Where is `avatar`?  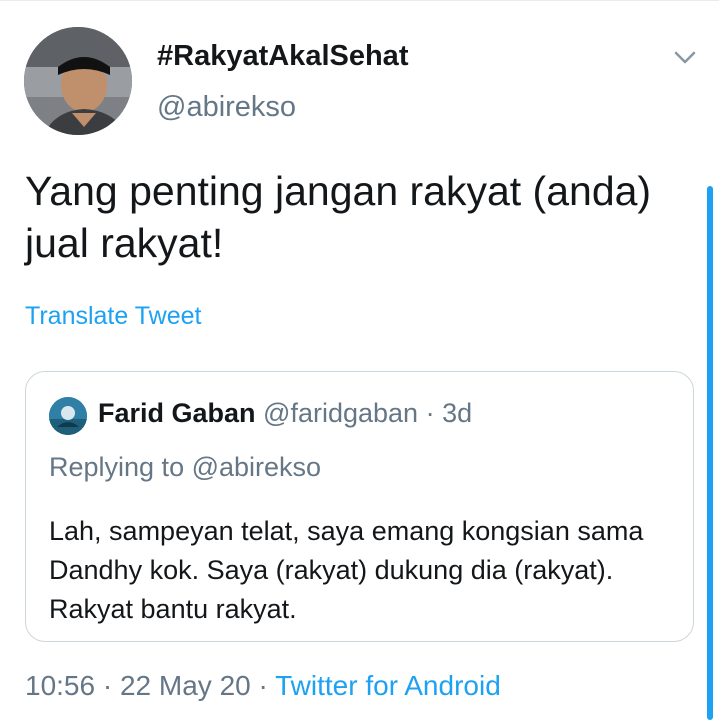 avatar is located at coordinates (78, 81).